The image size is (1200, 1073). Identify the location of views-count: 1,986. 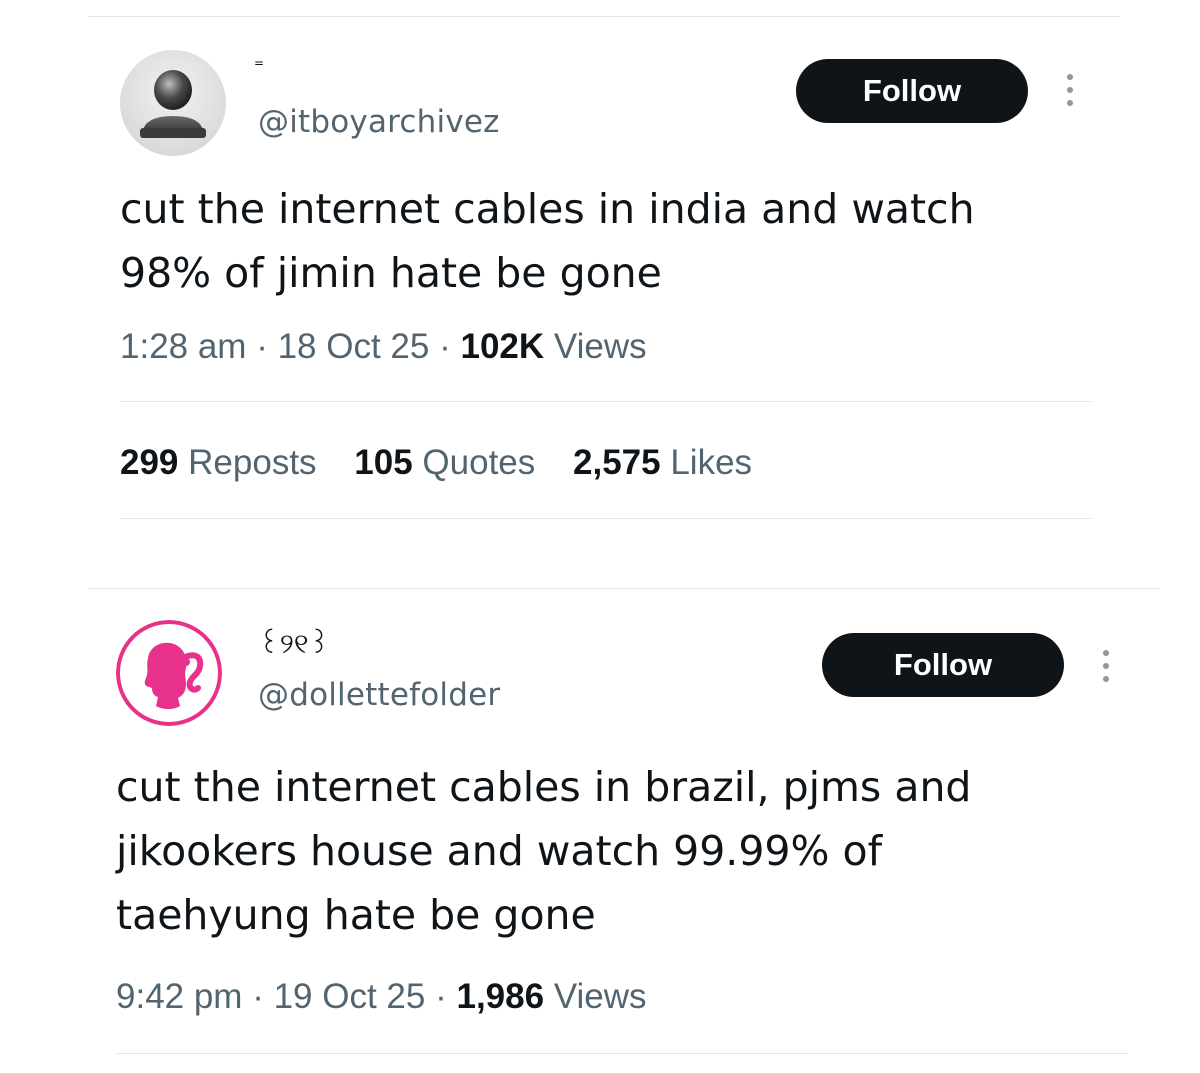
(500, 996).